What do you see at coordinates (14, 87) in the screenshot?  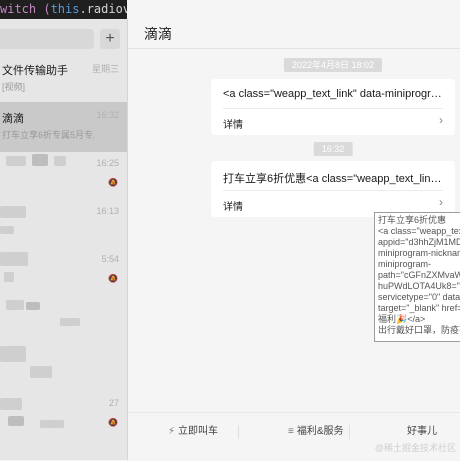 I see `chat-preview: [视频]` at bounding box center [14, 87].